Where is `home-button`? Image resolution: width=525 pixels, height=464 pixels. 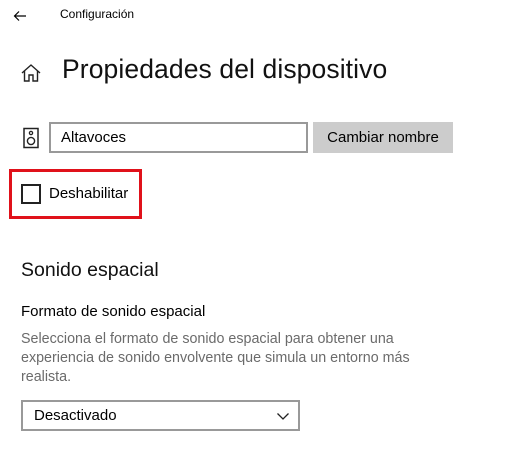 home-button is located at coordinates (31, 73).